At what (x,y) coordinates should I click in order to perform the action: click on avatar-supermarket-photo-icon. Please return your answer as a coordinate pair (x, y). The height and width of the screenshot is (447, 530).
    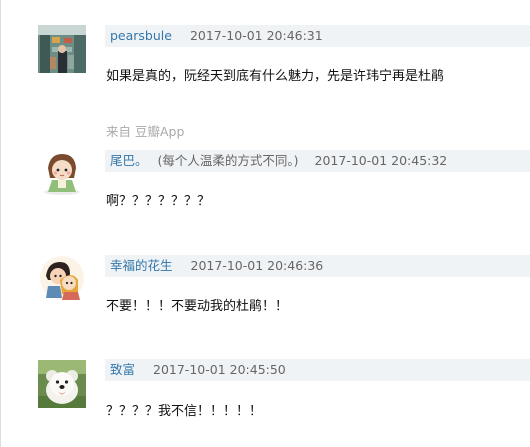
    Looking at the image, I should click on (62, 49).